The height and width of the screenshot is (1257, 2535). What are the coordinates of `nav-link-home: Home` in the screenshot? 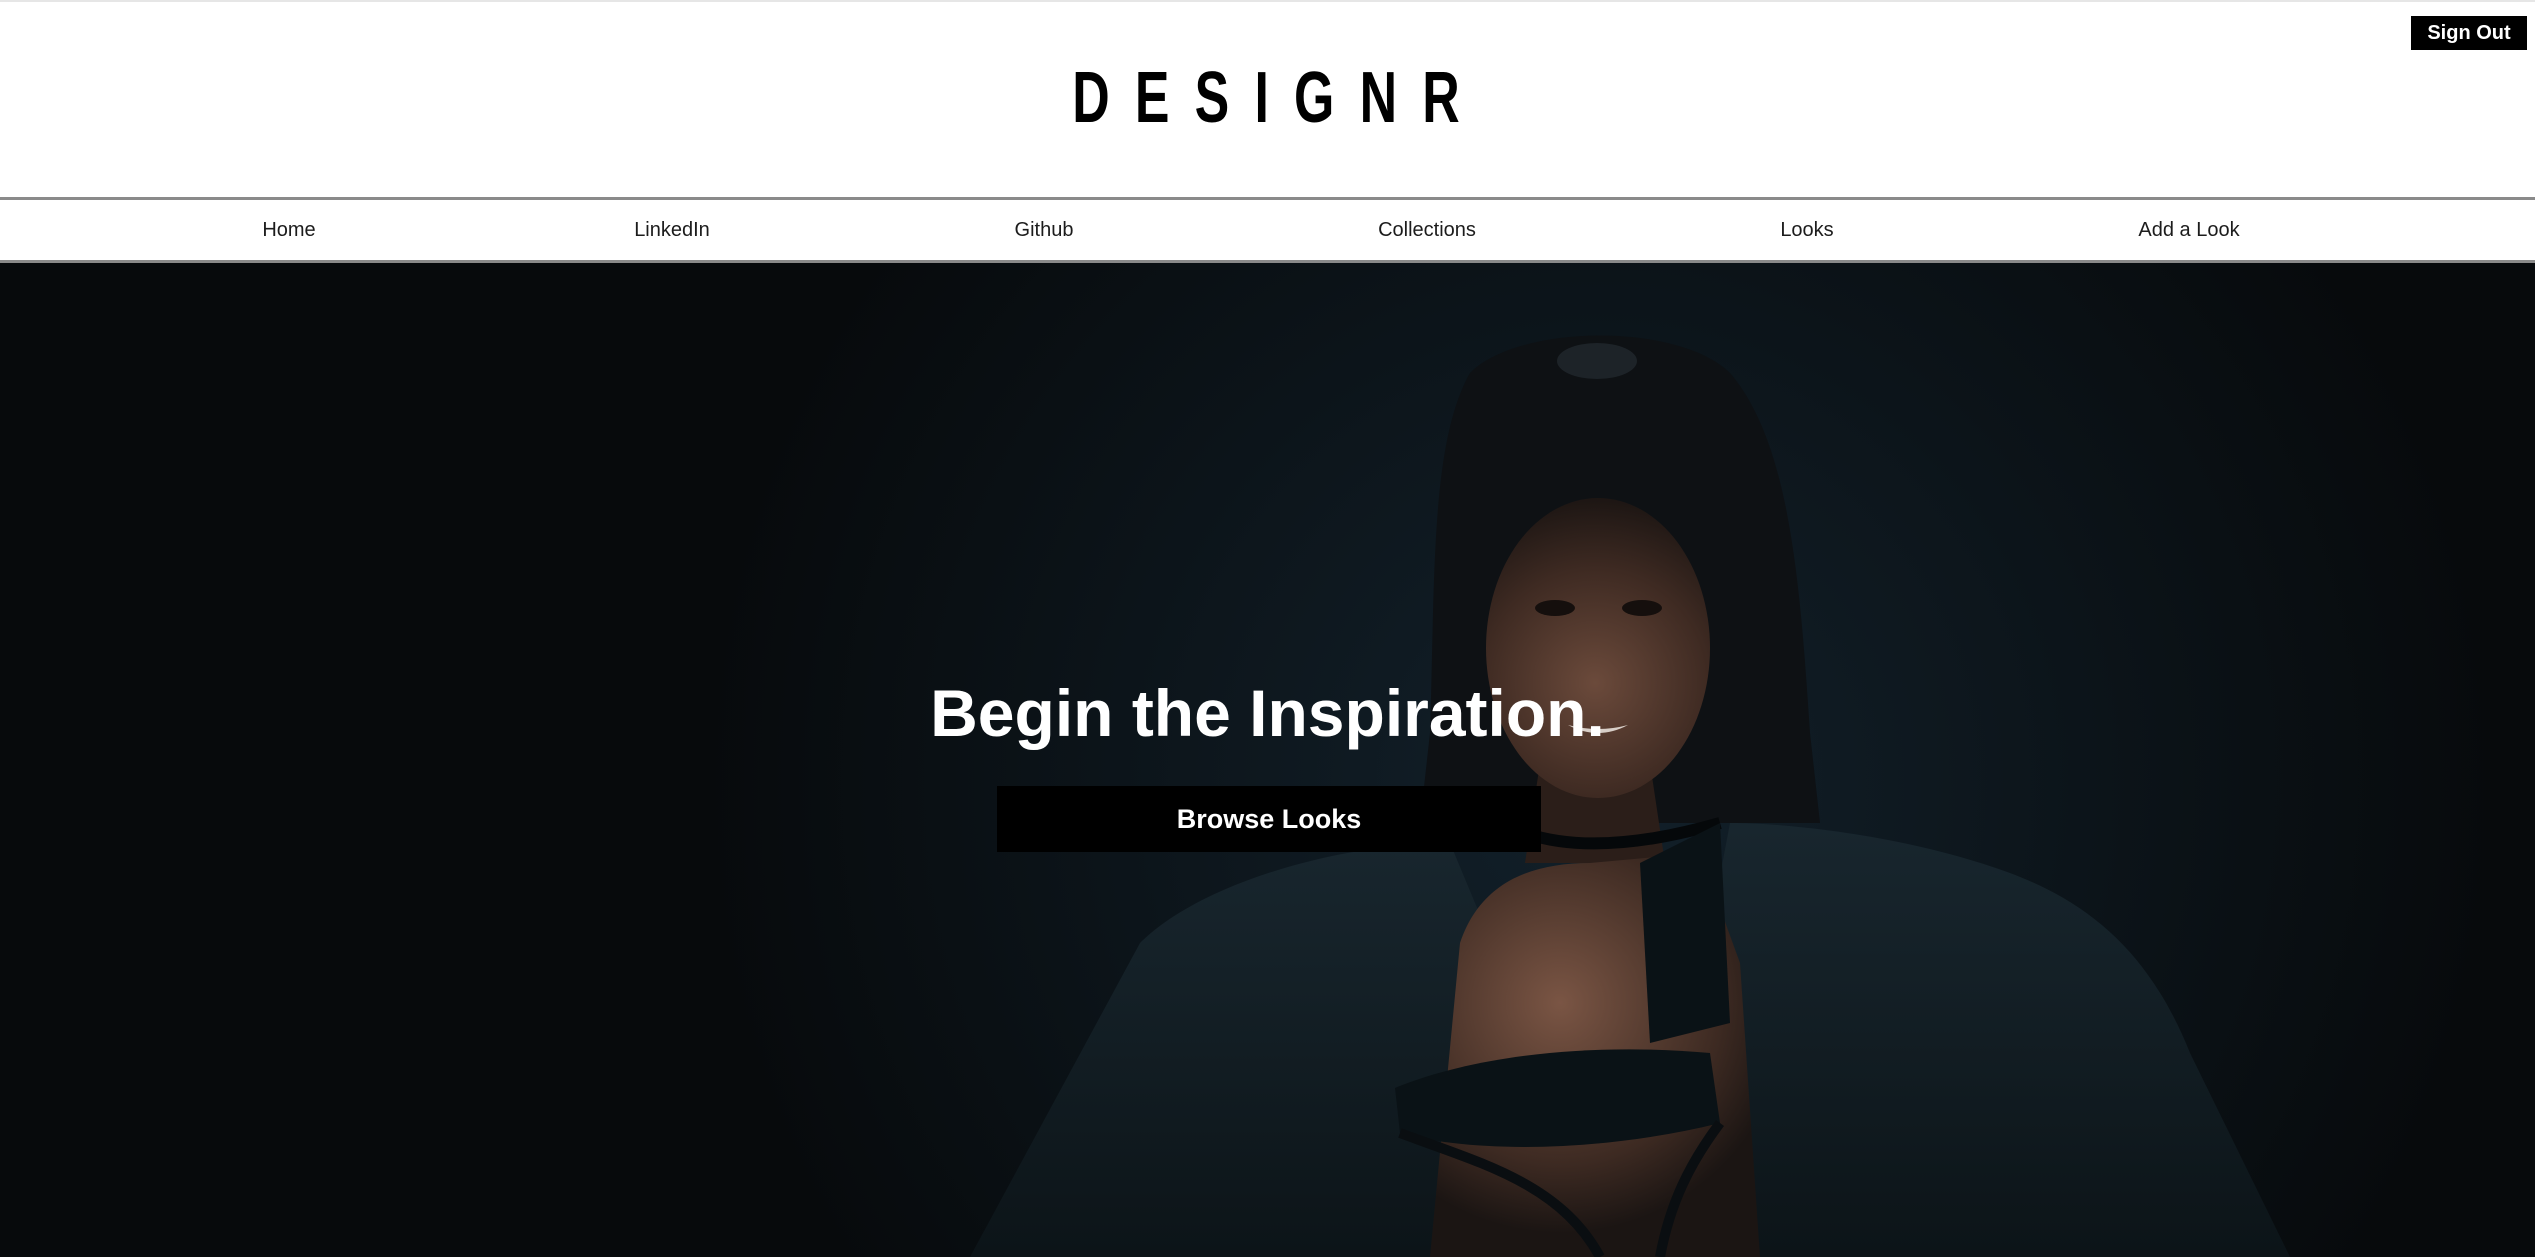 It's located at (288, 230).